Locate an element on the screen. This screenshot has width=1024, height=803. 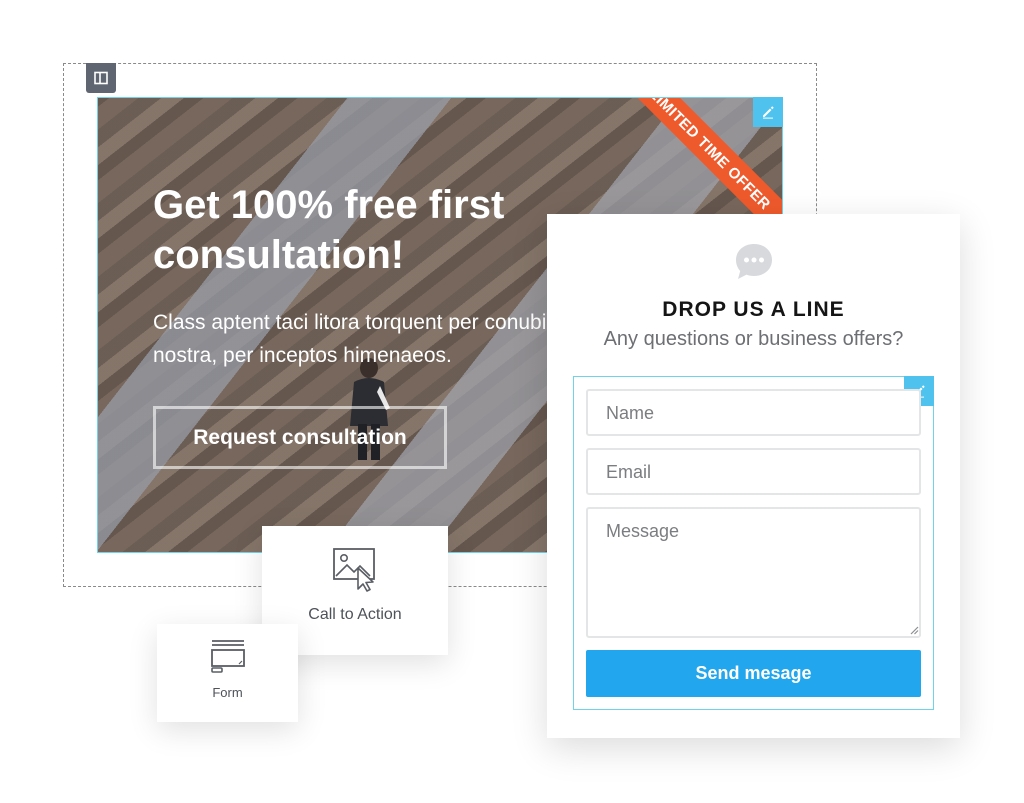
request-consultation-button: Request consultation is located at coordinates (300, 437).